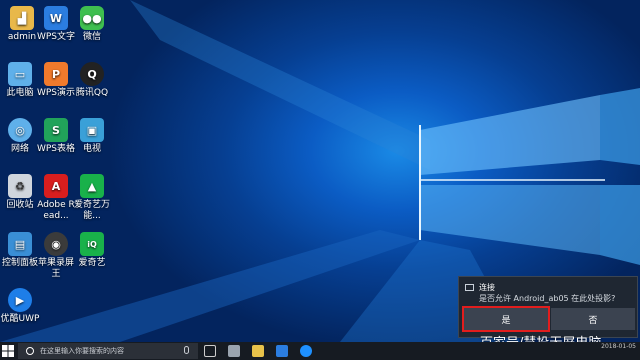 Image resolution: width=640 pixels, height=360 pixels. Describe the element at coordinates (20, 300) in the screenshot. I see `youku-icon: ▶` at that location.